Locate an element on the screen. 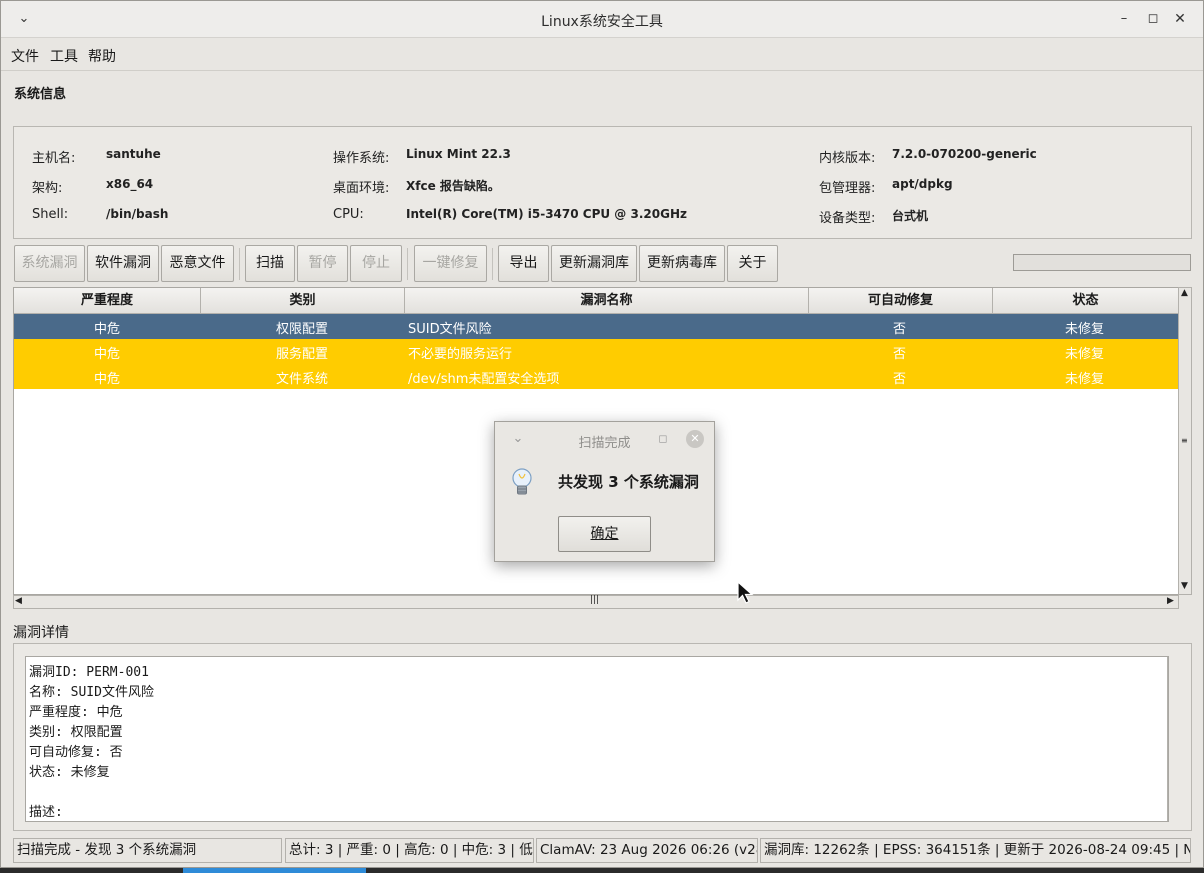 This screenshot has width=1204, height=873. scroll-right-arrow-icon: ▶ is located at coordinates (1170, 601).